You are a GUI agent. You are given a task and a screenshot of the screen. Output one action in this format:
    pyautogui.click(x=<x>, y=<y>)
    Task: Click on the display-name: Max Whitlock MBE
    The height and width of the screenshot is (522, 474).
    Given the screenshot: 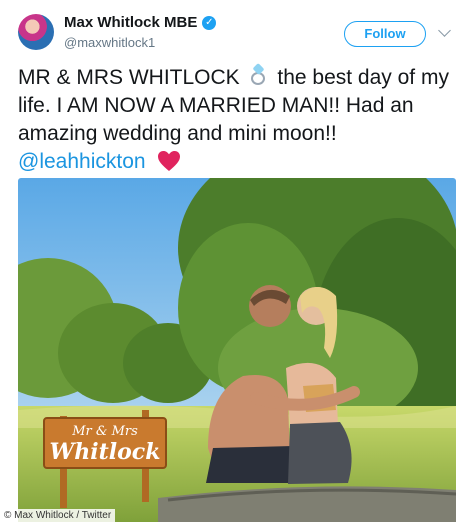 What is the action you would take?
    pyautogui.click(x=130, y=22)
    